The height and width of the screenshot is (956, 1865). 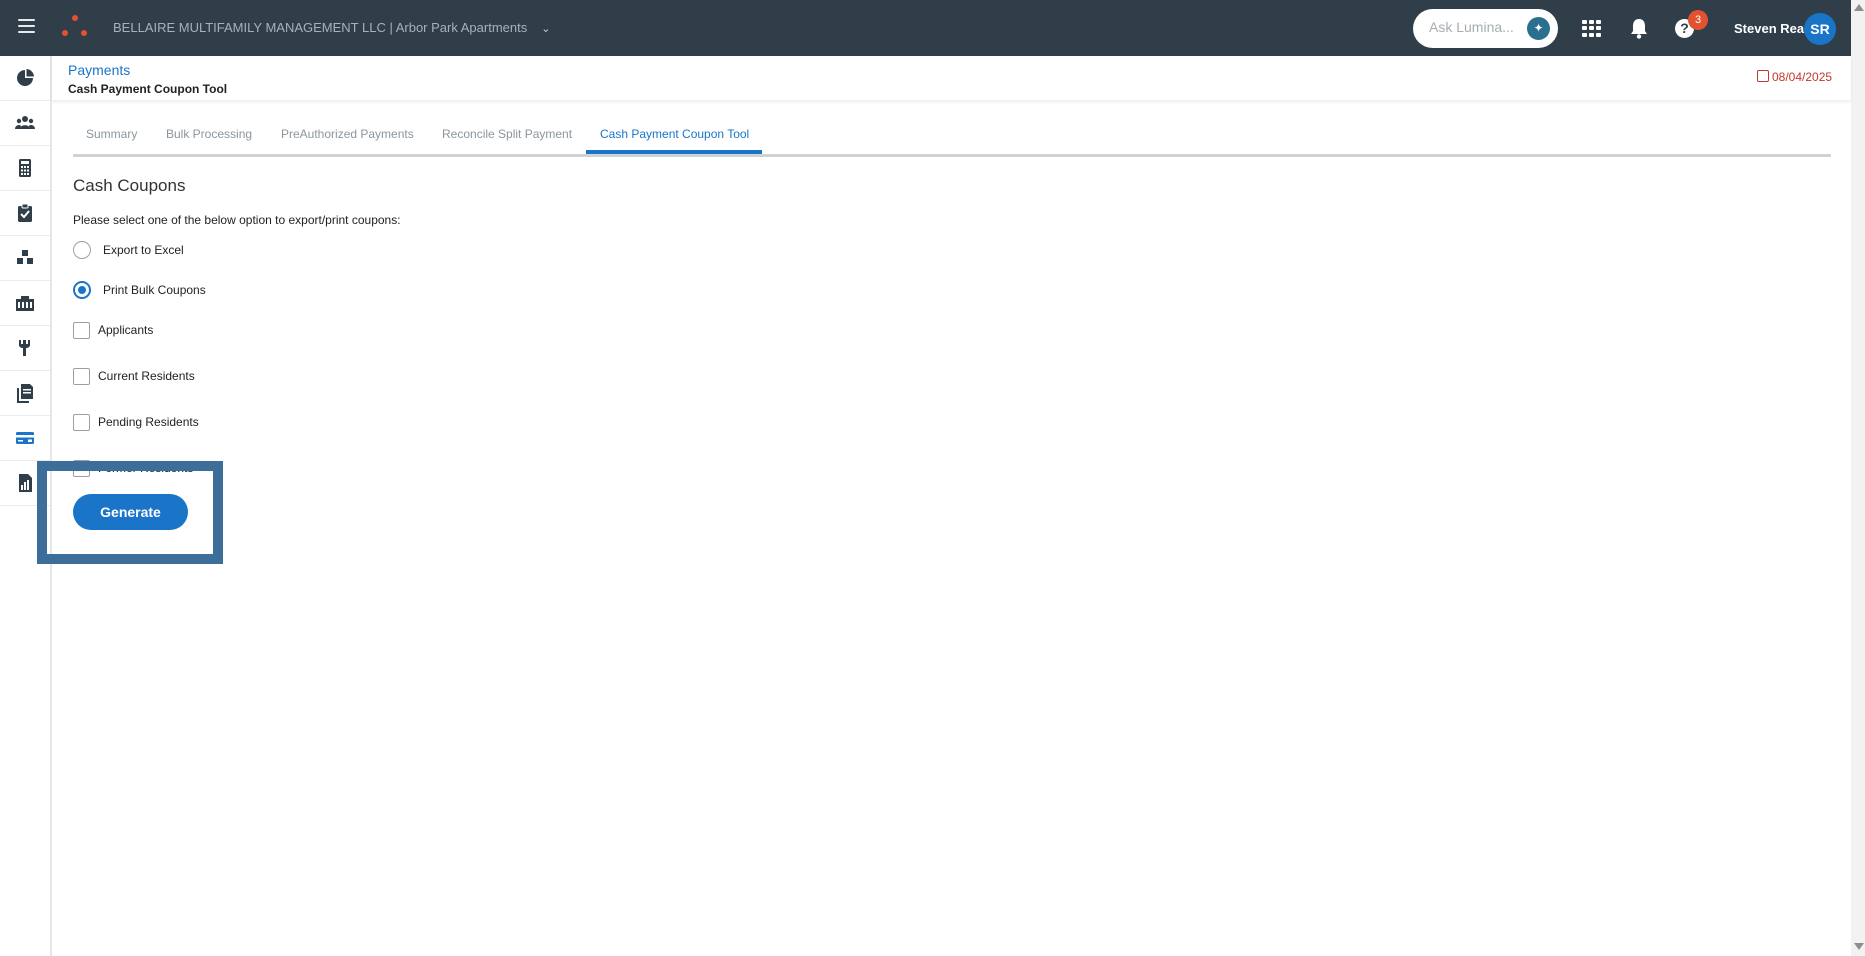 I want to click on calculator-icon, so click(x=25, y=168).